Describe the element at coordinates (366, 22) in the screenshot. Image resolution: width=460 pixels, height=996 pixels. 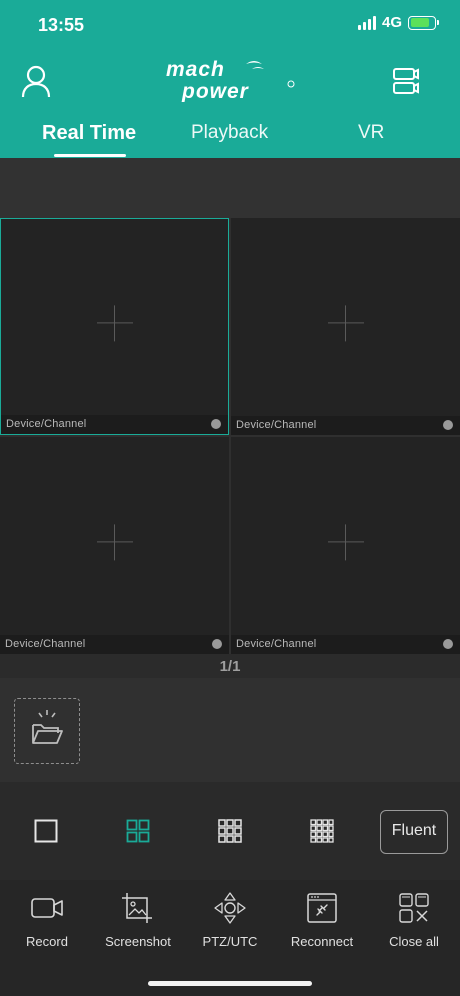
I see `signal-icon` at that location.